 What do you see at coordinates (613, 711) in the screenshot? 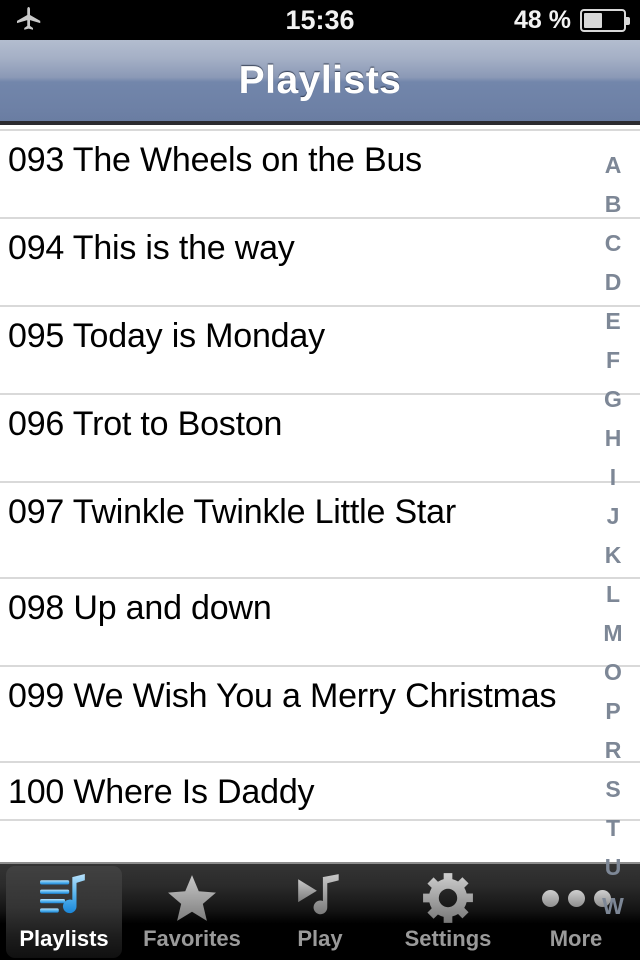
I see `index-letter-p: P` at bounding box center [613, 711].